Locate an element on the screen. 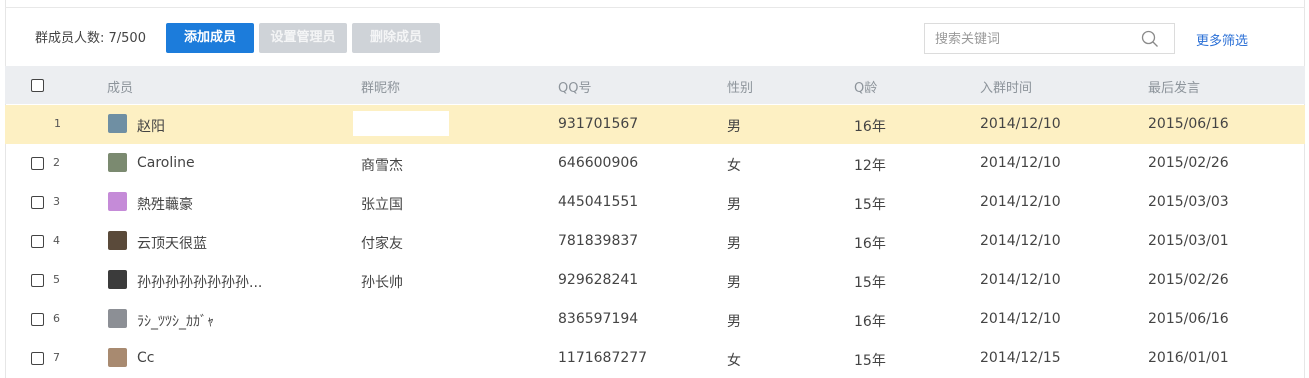  qq-number: 929628241 is located at coordinates (598, 280).